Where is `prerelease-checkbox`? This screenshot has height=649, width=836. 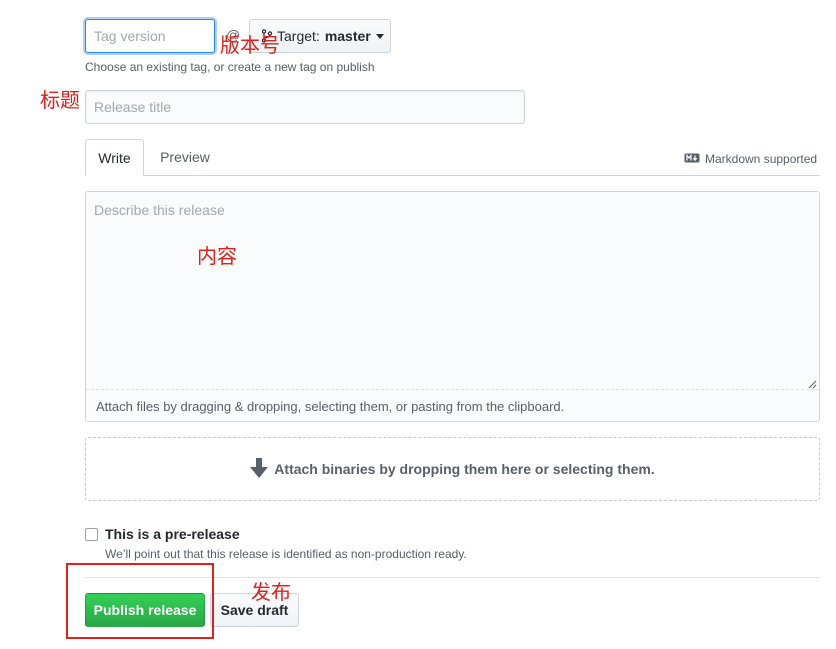 prerelease-checkbox is located at coordinates (91, 534).